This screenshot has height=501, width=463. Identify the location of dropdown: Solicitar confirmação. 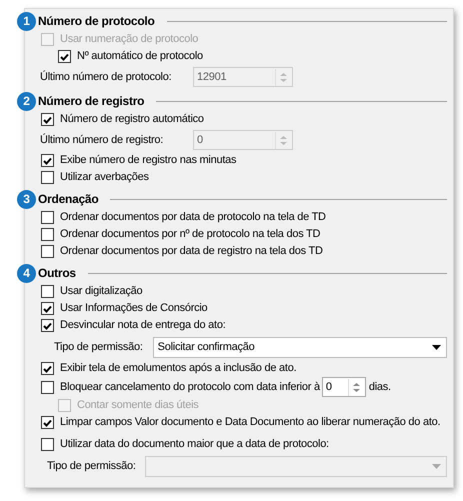
(299, 347).